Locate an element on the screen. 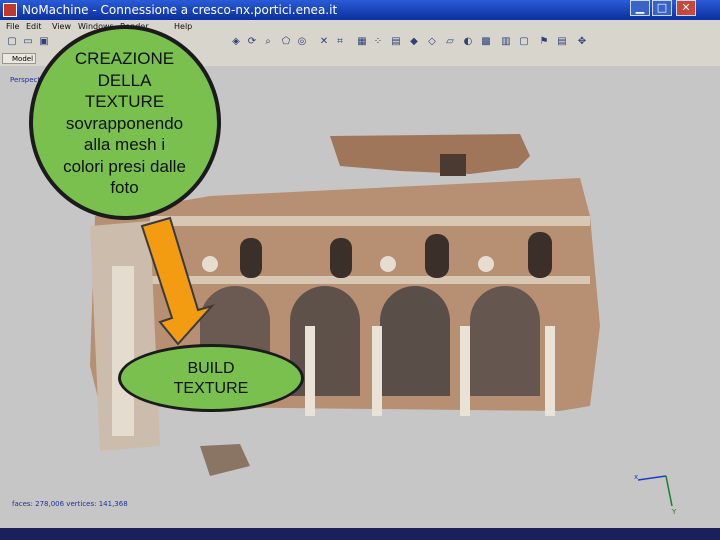 The image size is (720, 540). undo-icon: ▤ is located at coordinates (562, 42).